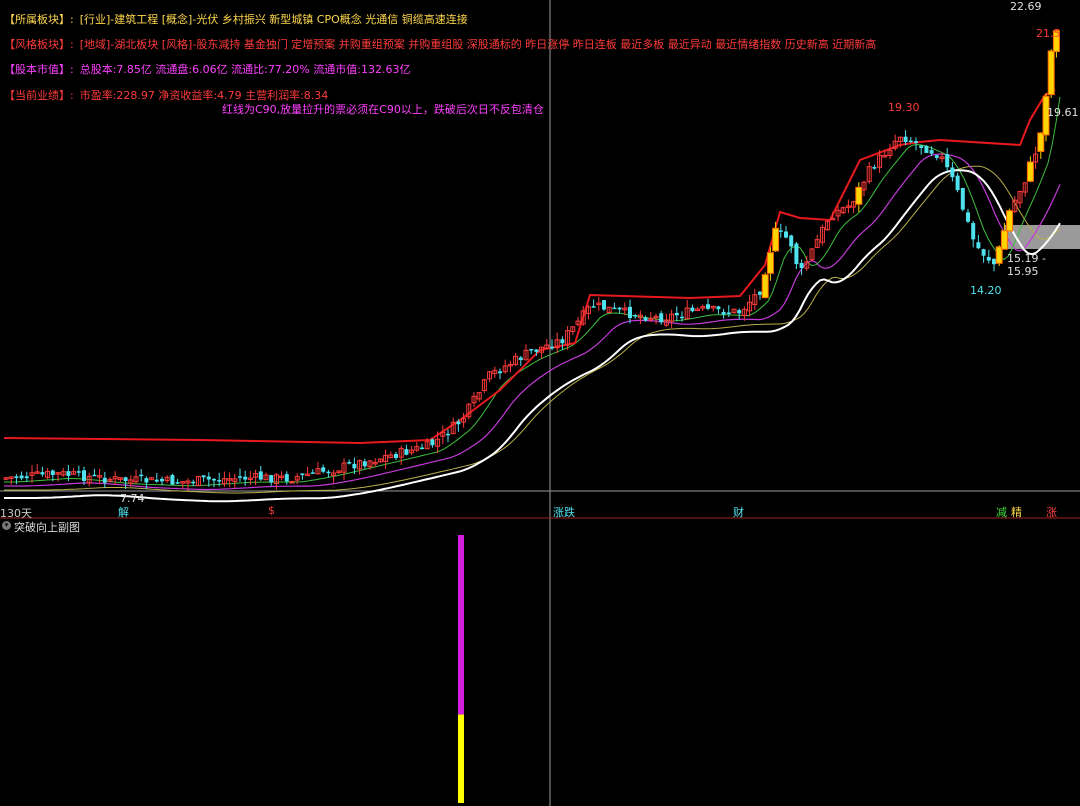 This screenshot has height=806, width=1080. Describe the element at coordinates (39, 19) in the screenshot. I see `sector-label: 【所属板块】:` at that location.